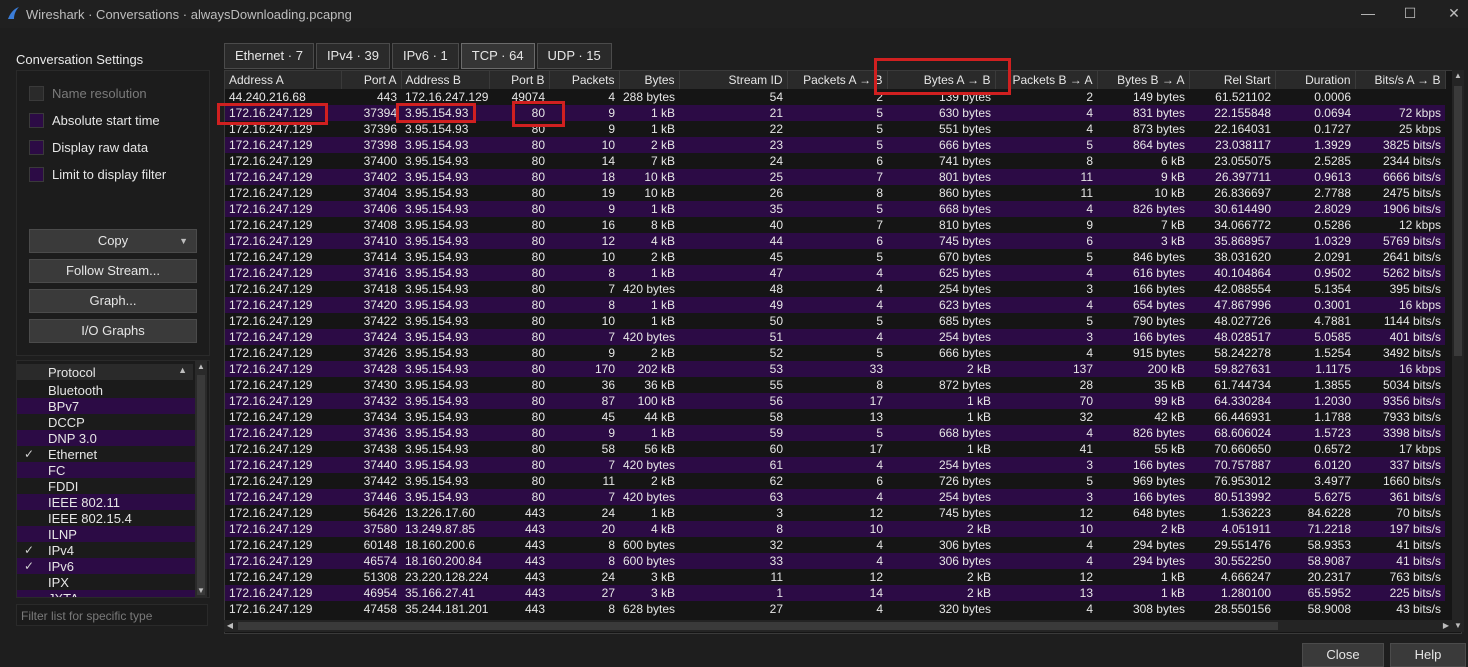 This screenshot has height=667, width=1468. I want to click on protocol-item: ✓ IPv4, so click(106, 550).